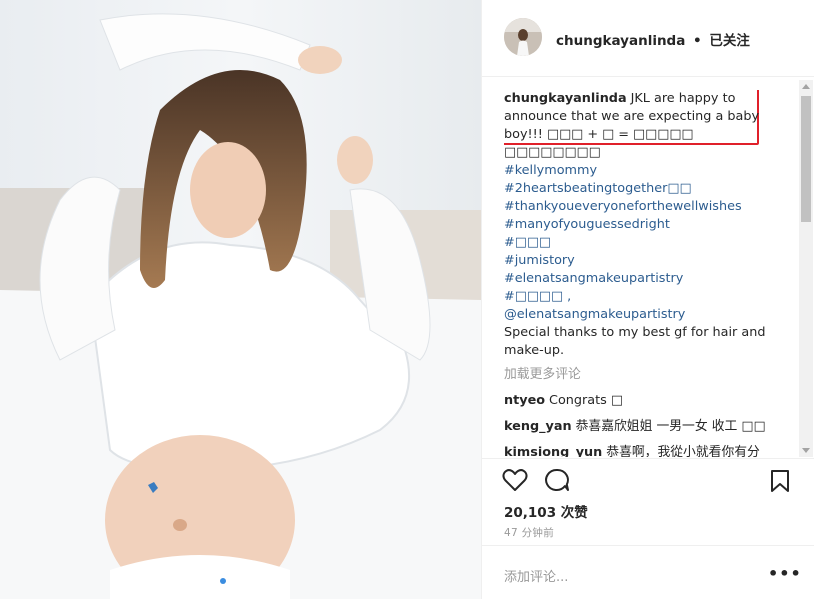  What do you see at coordinates (620, 41) in the screenshot?
I see `username-link: chungkayanlinda` at bounding box center [620, 41].